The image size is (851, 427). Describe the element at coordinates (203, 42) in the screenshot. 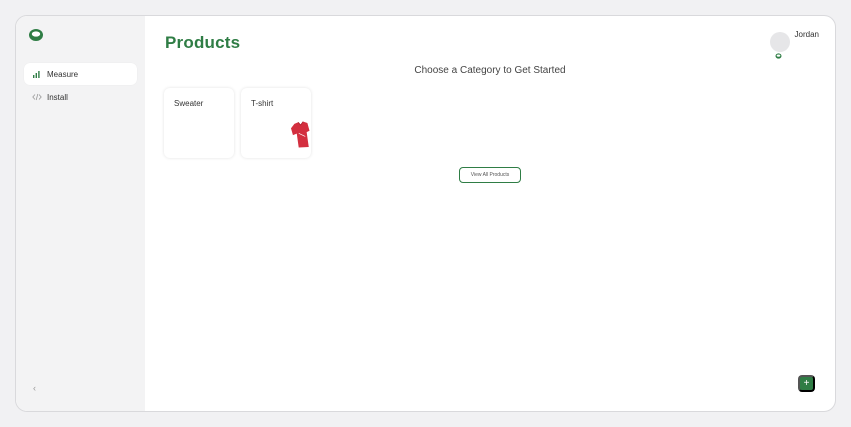

I see `page-title: Products` at that location.